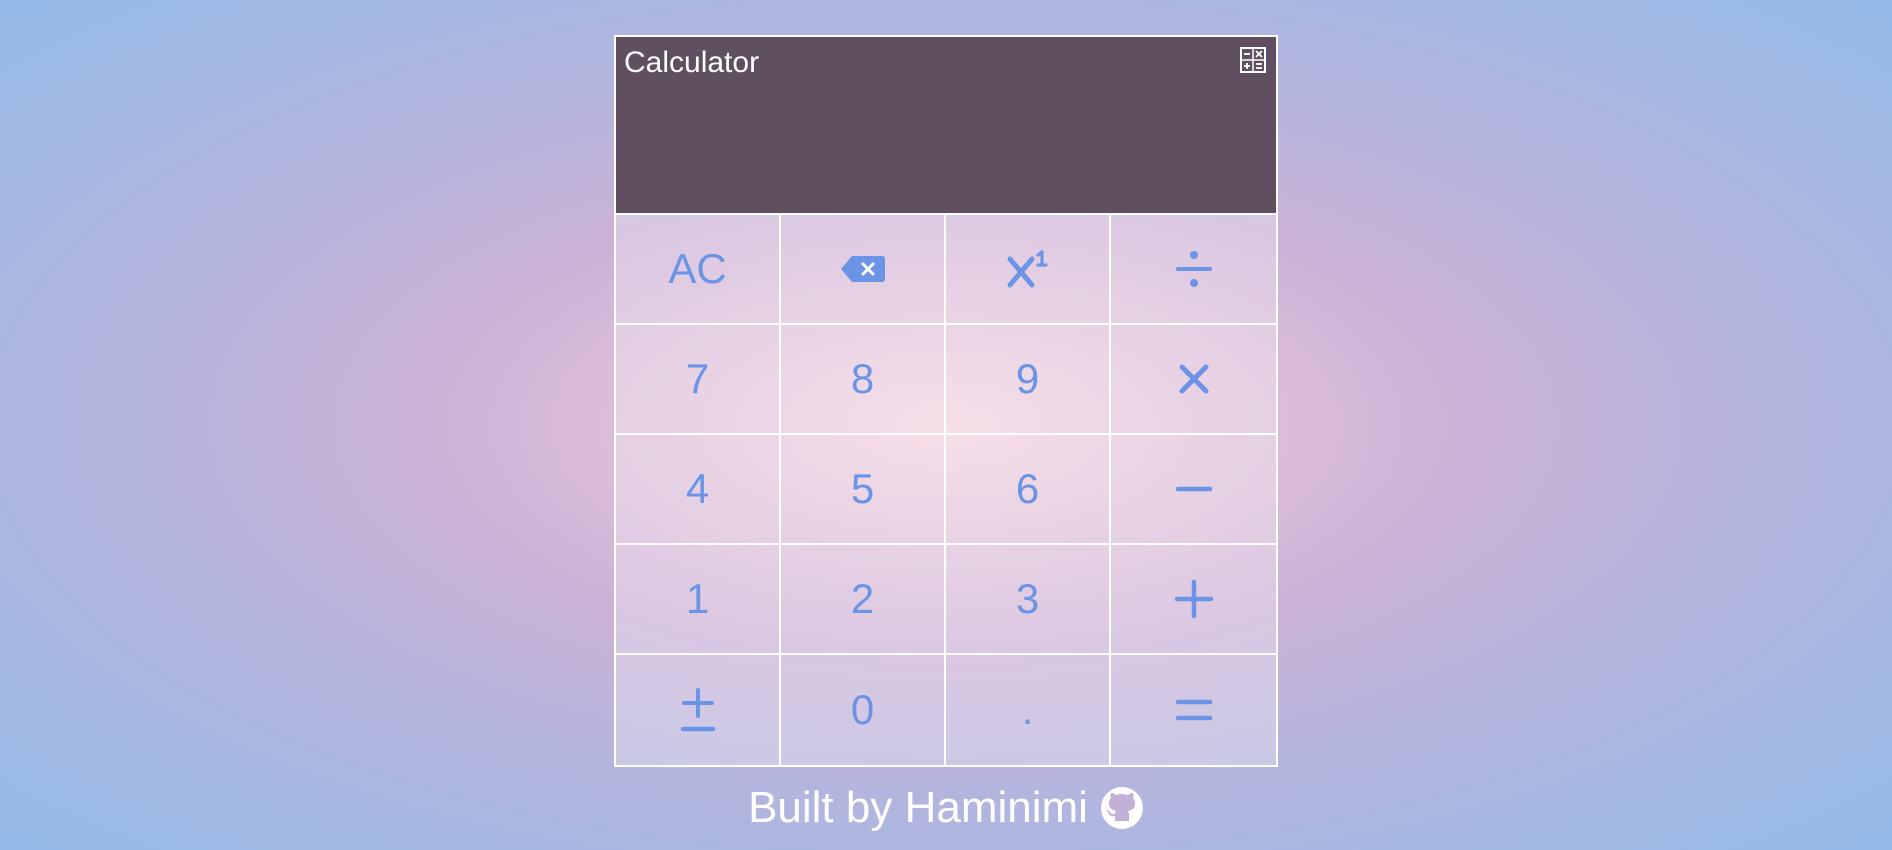 This screenshot has height=850, width=1892. I want to click on app-title: Calculator, so click(692, 62).